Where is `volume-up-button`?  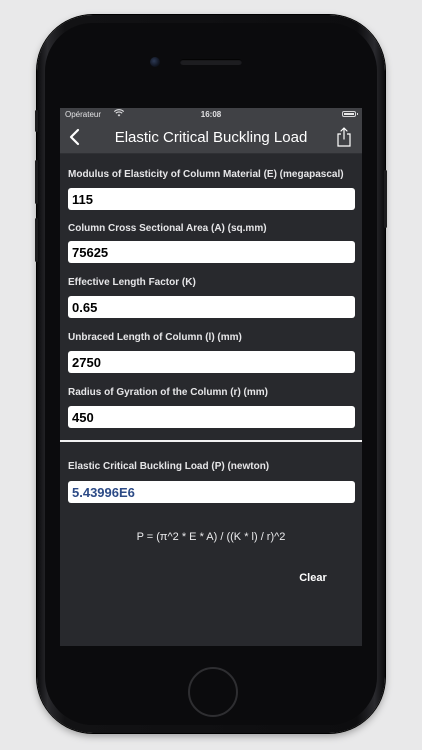
volume-up-button is located at coordinates (36, 182).